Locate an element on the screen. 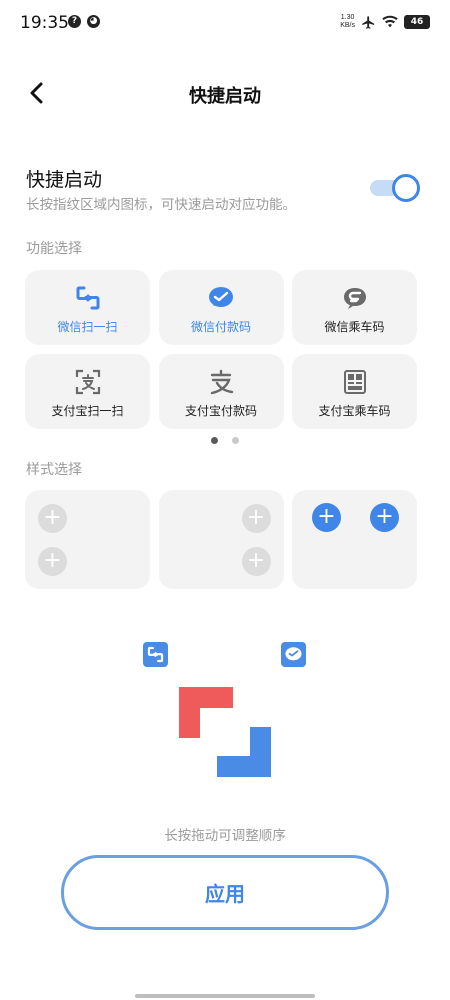 This screenshot has height=1000, width=450. quick-launch-toggle is located at coordinates (395, 188).